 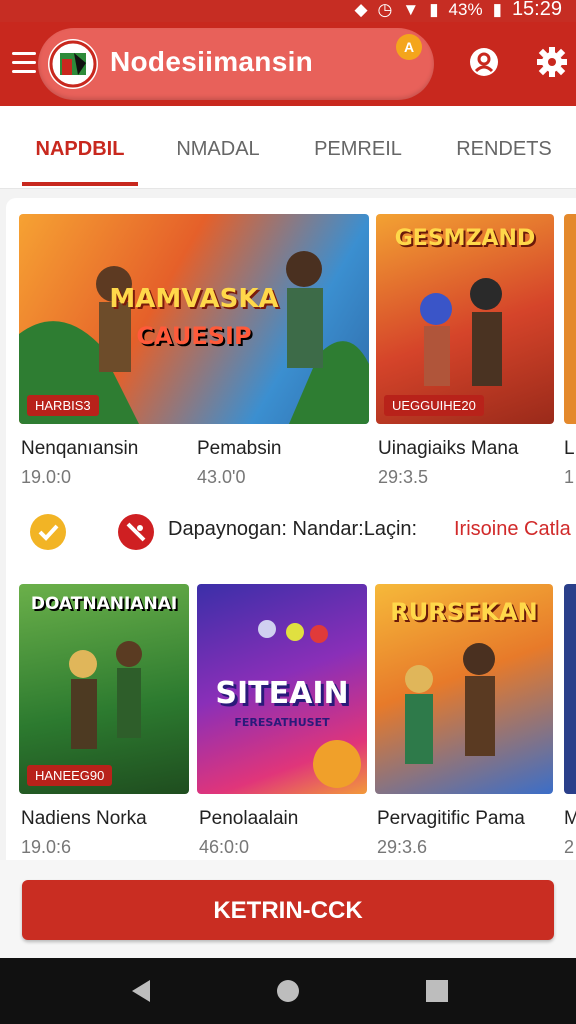 I want to click on game-title: Nadiens Norka, so click(x=84, y=818).